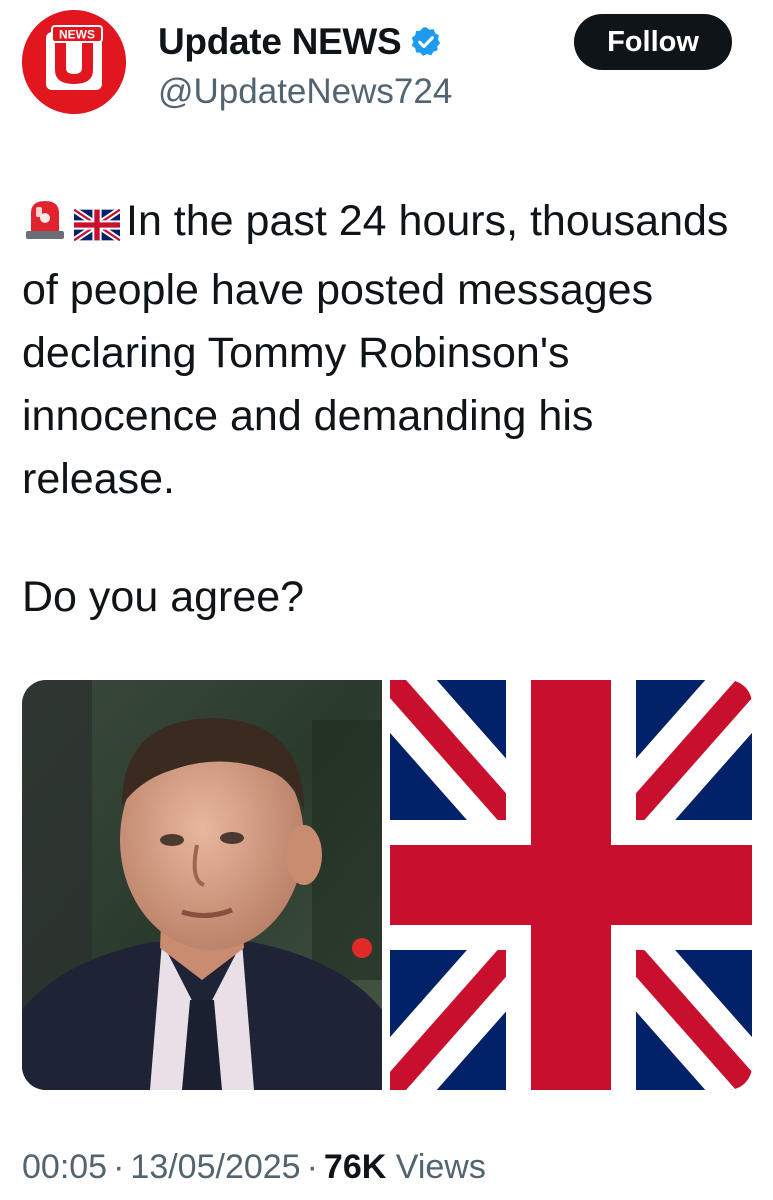 The image size is (773, 1200). I want to click on account-avatar: NEWS, so click(74, 62).